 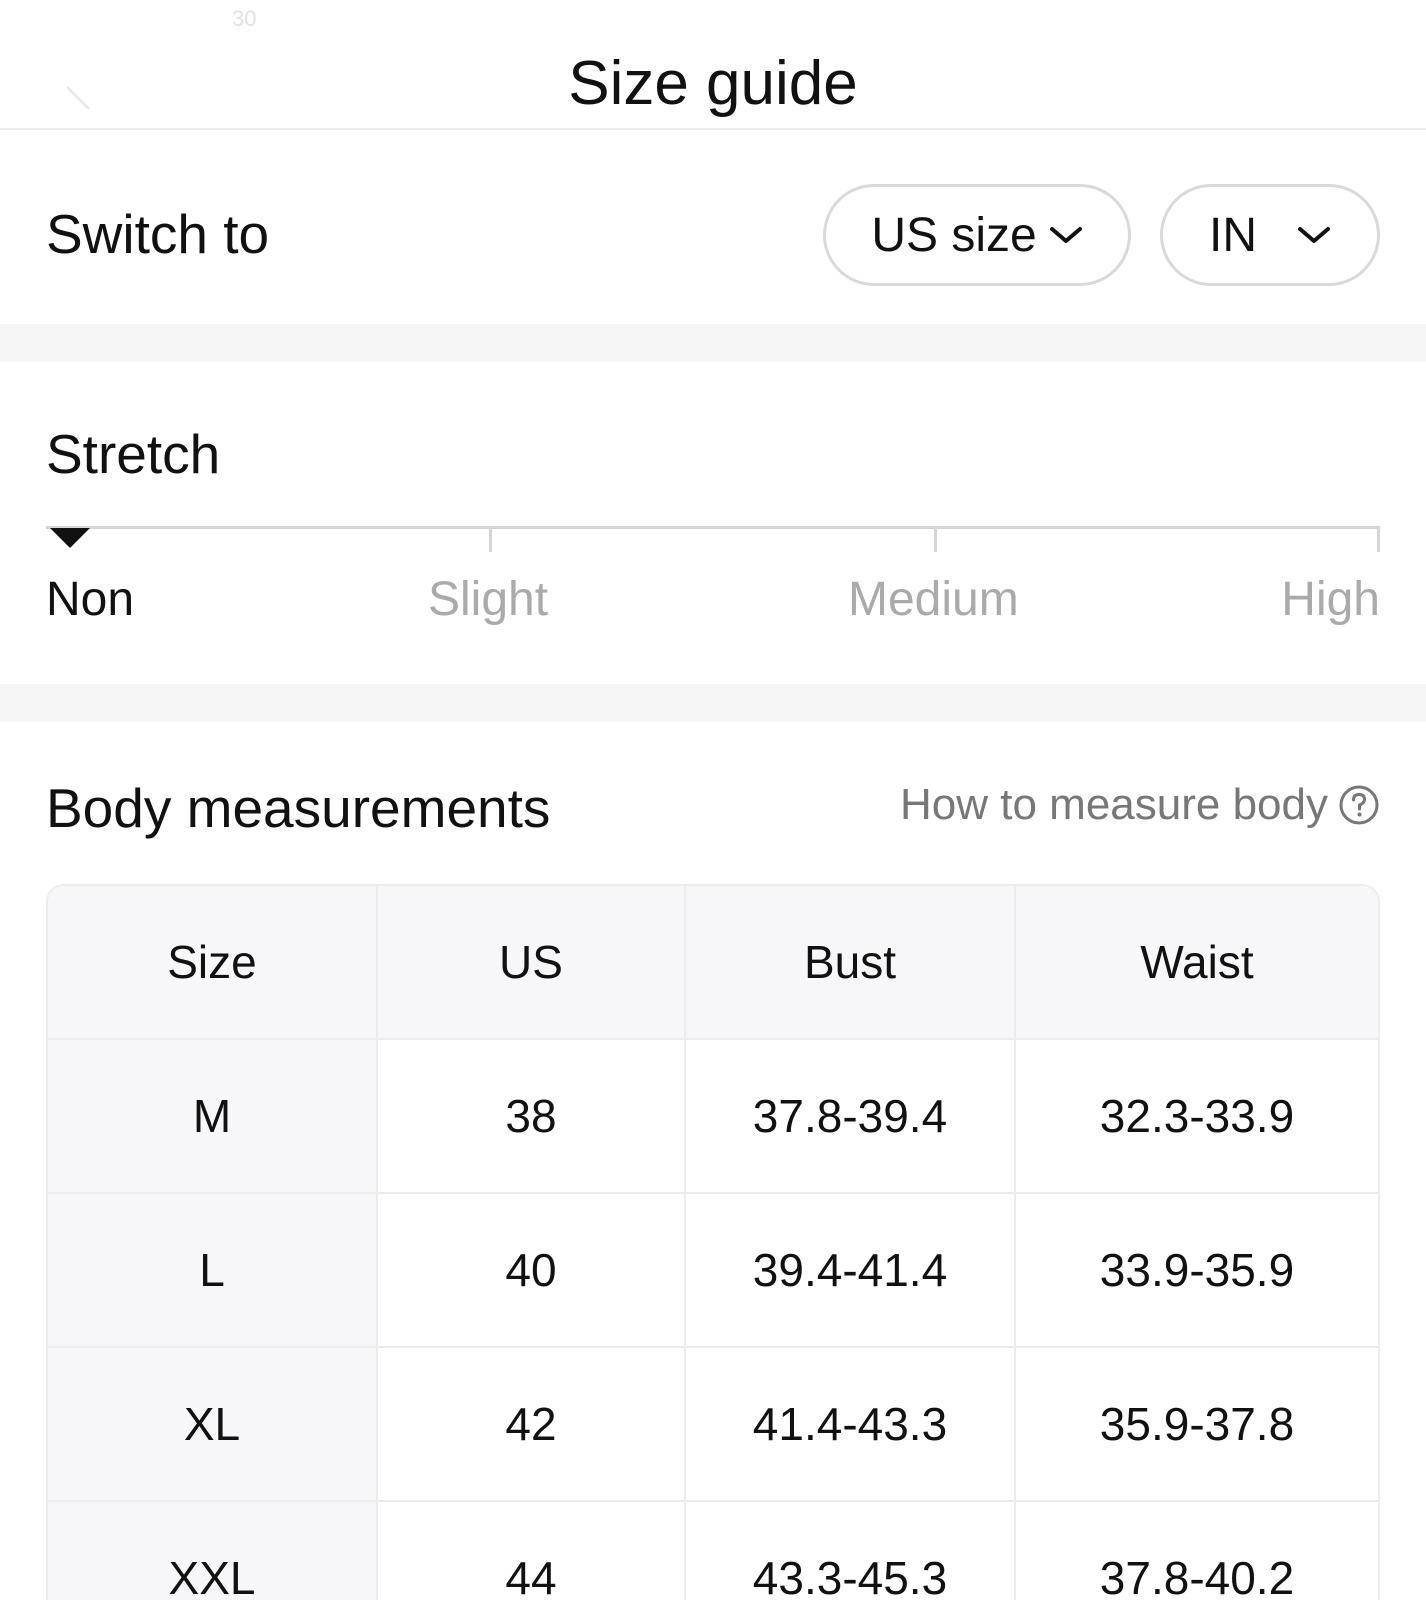 I want to click on cell-bust: 39.4-41.4, so click(x=851, y=1271).